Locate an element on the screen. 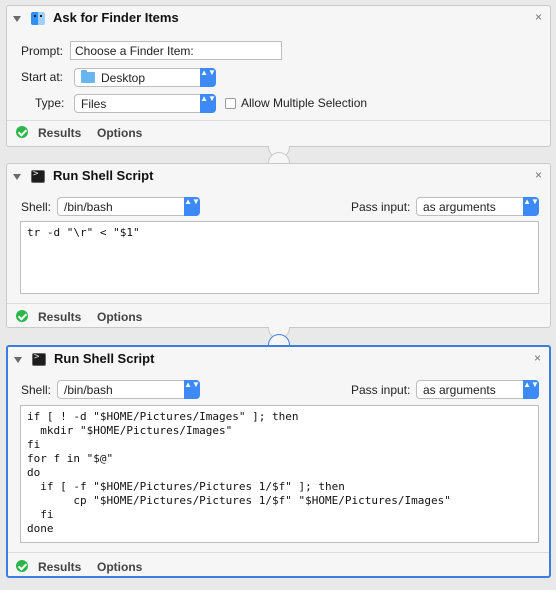 This screenshot has width=556, height=590. start-at-label: Start at: is located at coordinates (42, 77).